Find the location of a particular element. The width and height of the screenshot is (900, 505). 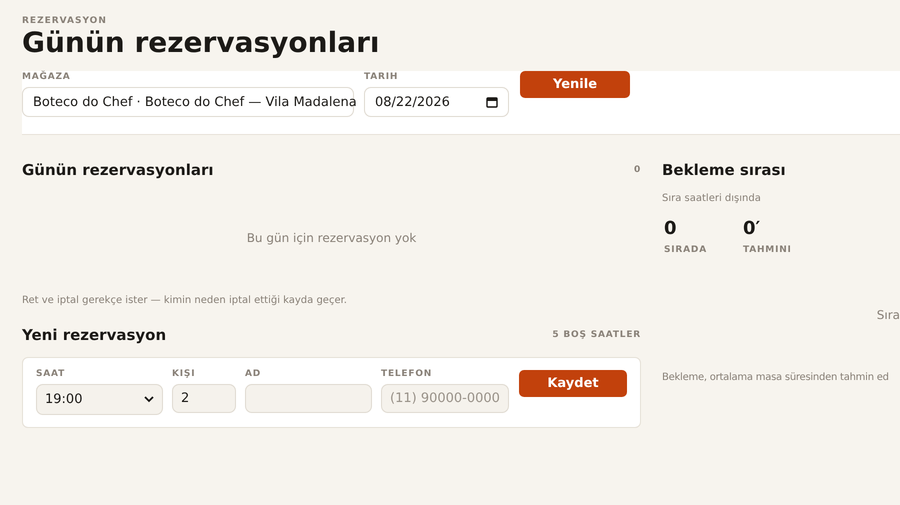

footnote-text: Bekleme, ortalama masa süresinden tahmin ed is located at coordinates (775, 378).